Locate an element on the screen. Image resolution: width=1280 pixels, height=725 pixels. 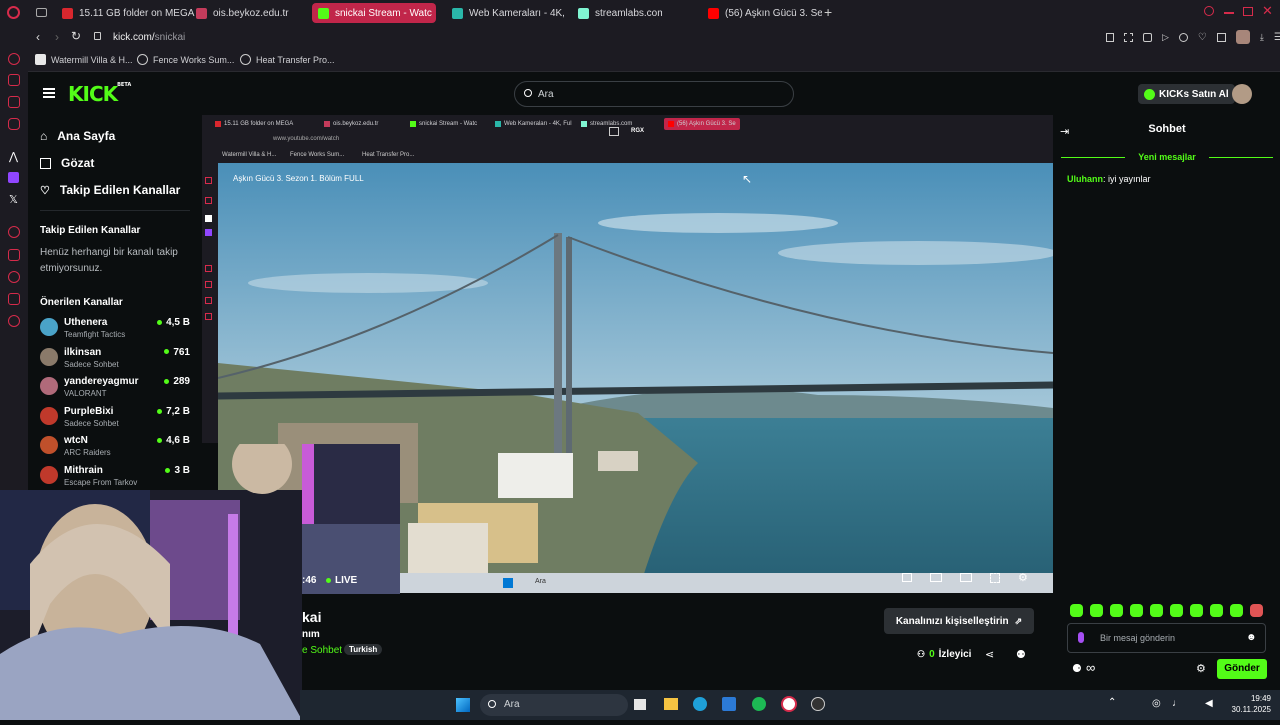
easy-setup-icon: ☰ is located at coordinates (1277, 38).